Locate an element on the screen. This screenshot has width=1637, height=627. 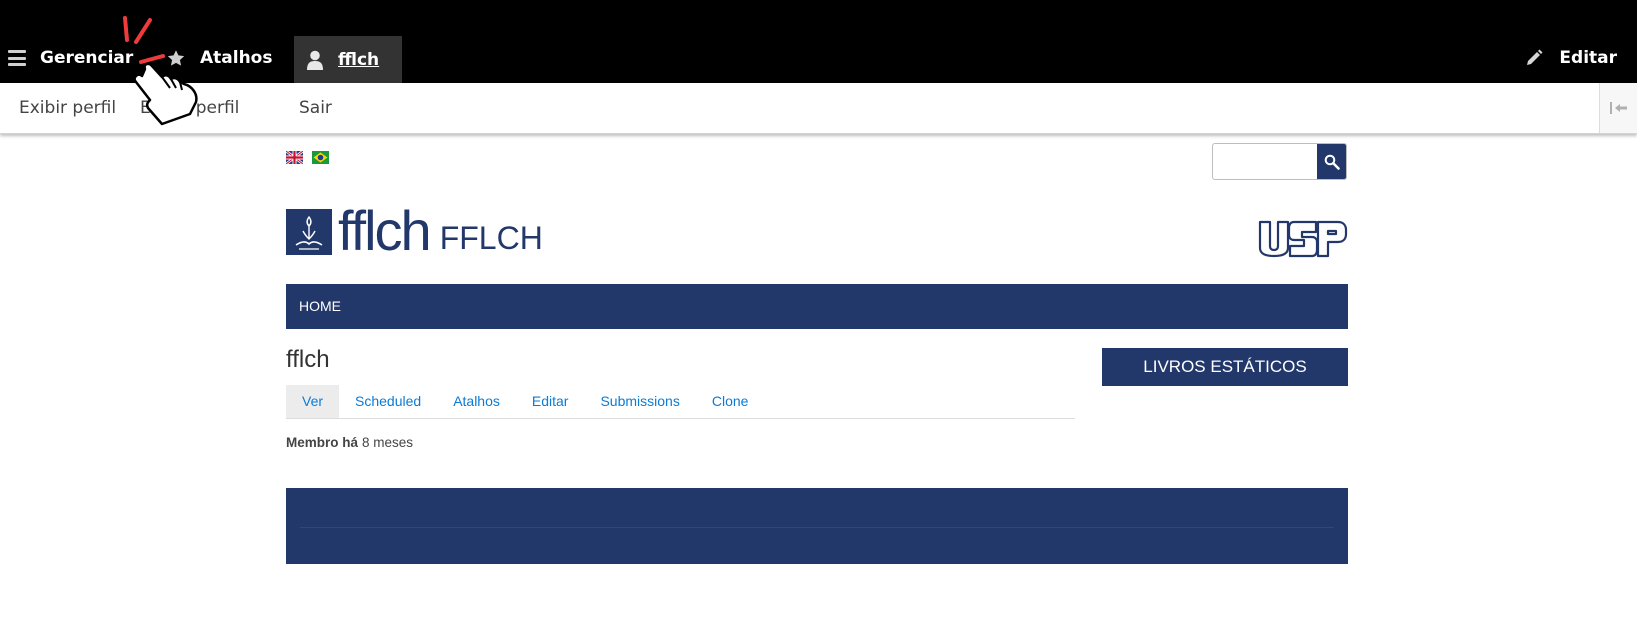
toolbar-shortcuts-label: Atalhos is located at coordinates (236, 58).